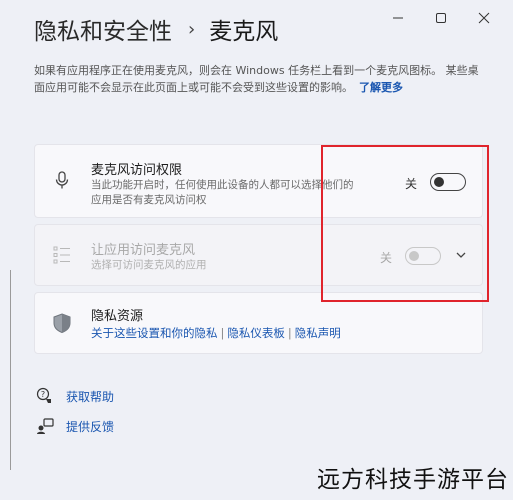 The height and width of the screenshot is (500, 513). I want to click on close-button, so click(484, 18).